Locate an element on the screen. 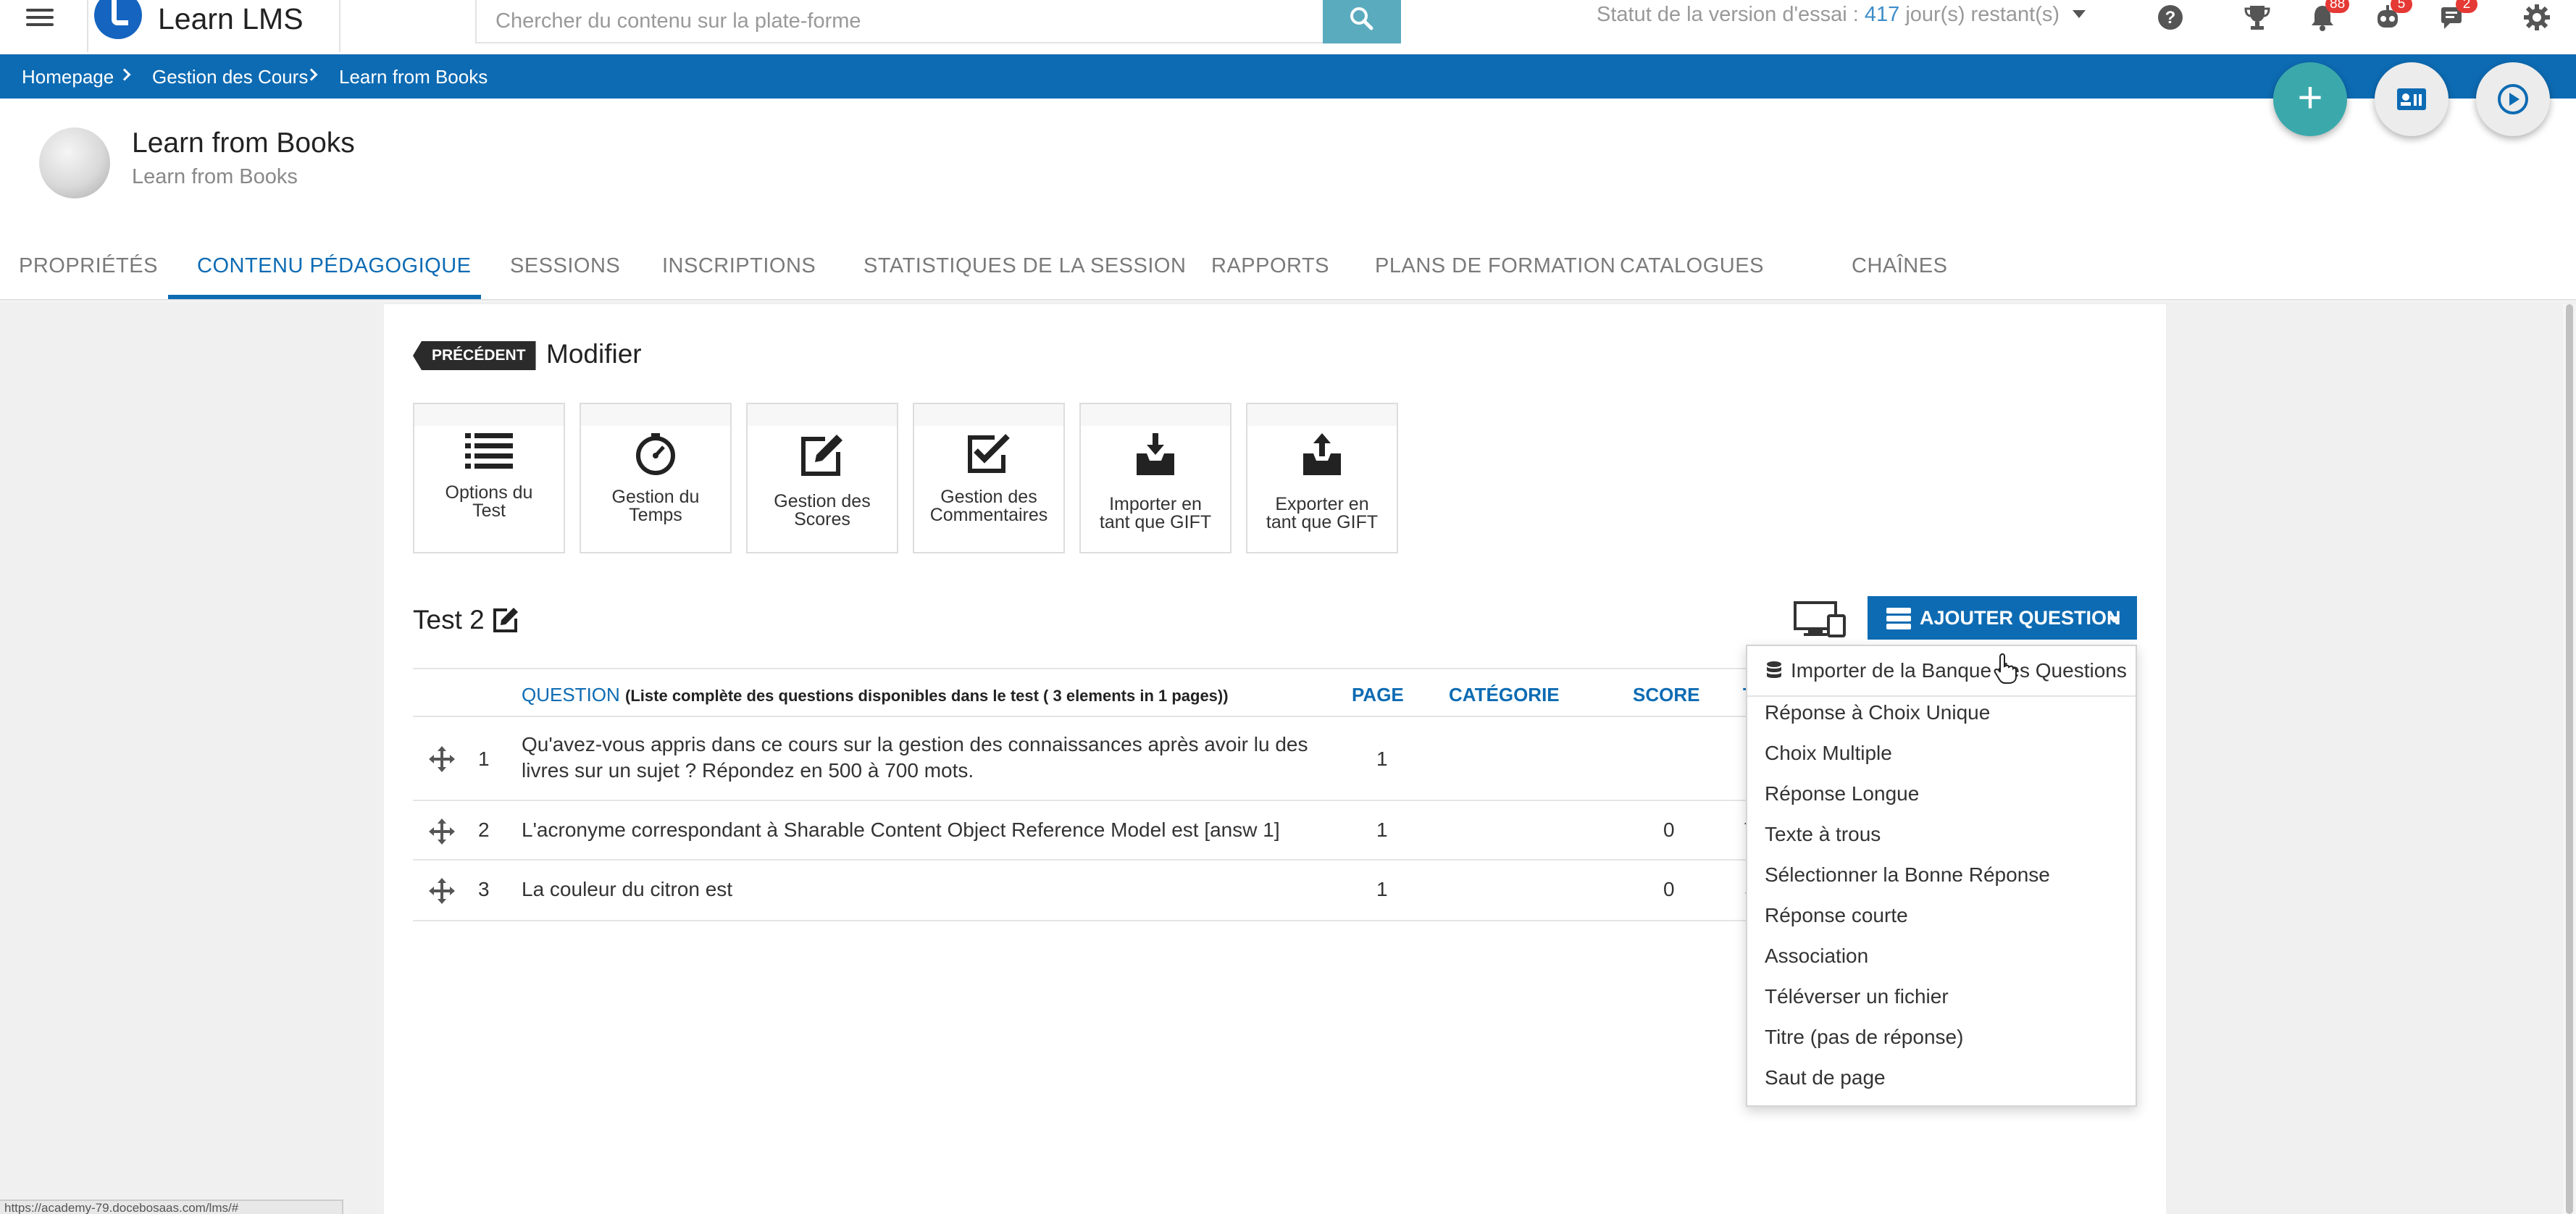 The width and height of the screenshot is (2576, 1214). trophy-icon is located at coordinates (2257, 17).